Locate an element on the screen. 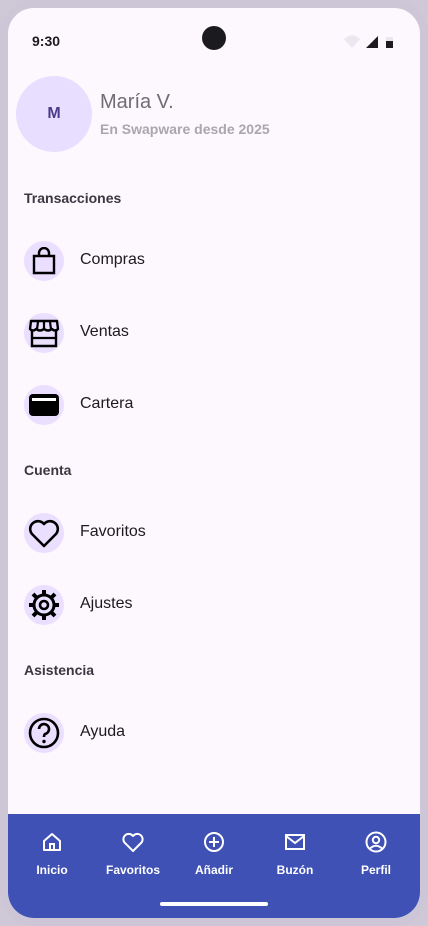 The image size is (428, 926). section-title-account: Cuenta is located at coordinates (48, 470).